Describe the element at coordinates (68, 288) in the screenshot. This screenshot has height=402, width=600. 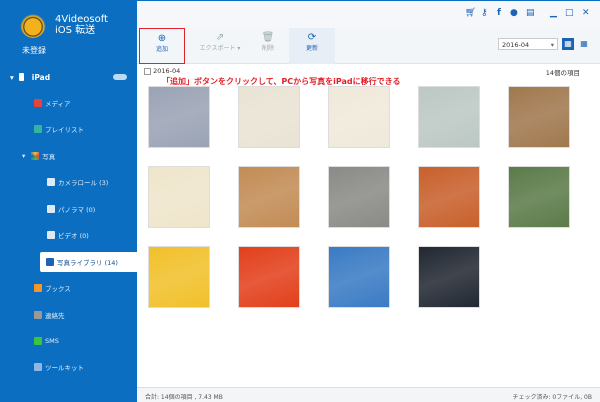
I see `sidebar-item-books: ブックス` at that location.